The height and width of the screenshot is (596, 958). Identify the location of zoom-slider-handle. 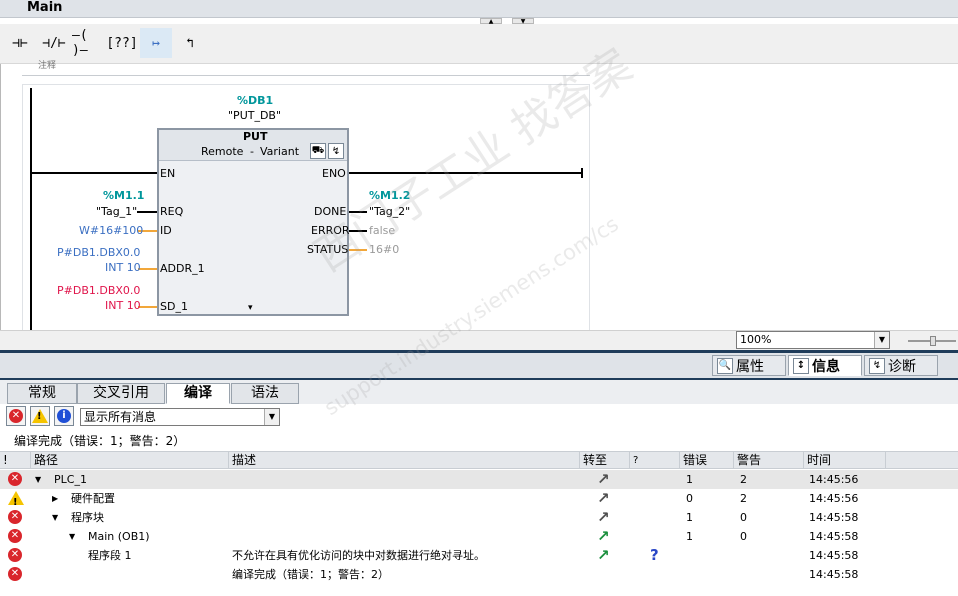
(933, 341).